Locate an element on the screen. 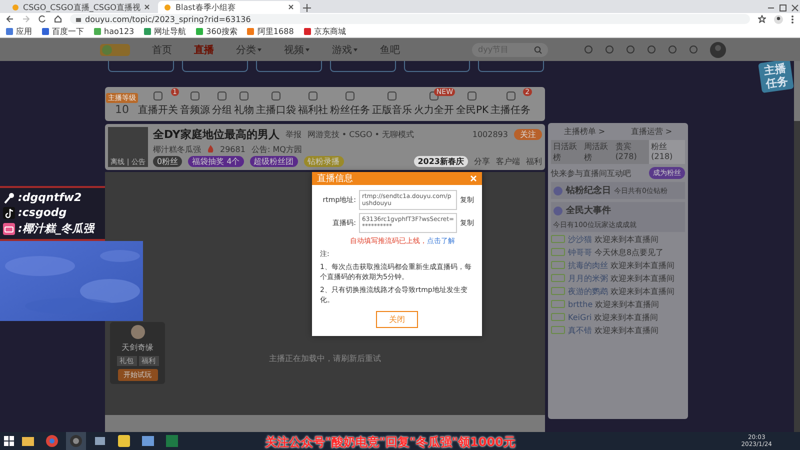  tool-label: 直播开关 is located at coordinates (158, 110).